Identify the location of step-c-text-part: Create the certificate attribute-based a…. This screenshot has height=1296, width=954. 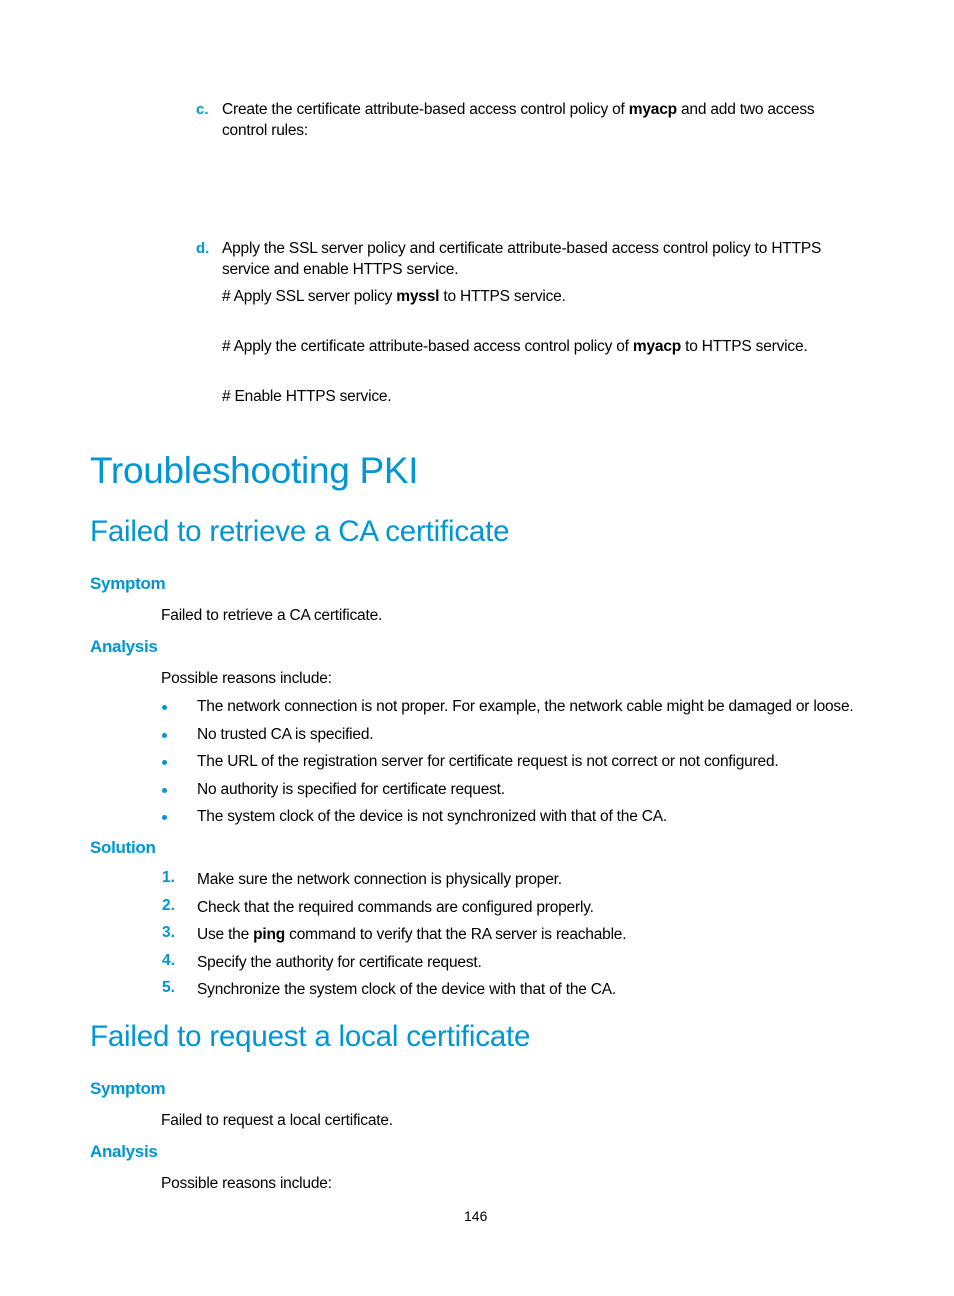
(425, 109).